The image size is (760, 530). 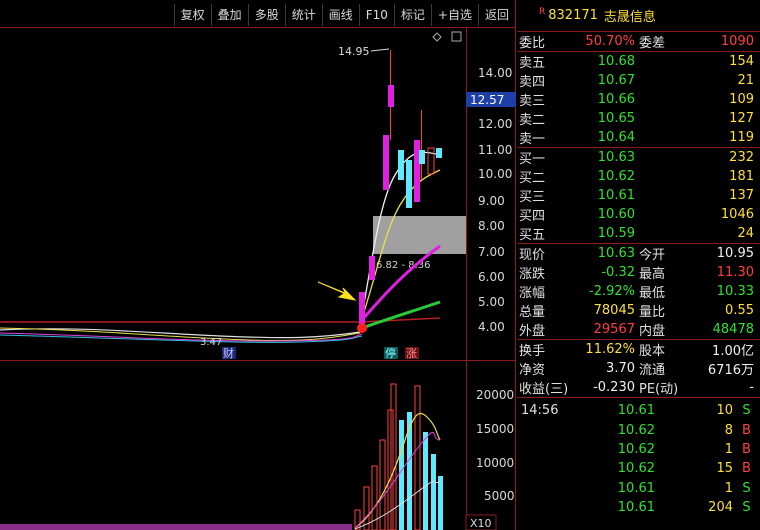 I want to click on quote-value: 10.33, so click(x=735, y=291).